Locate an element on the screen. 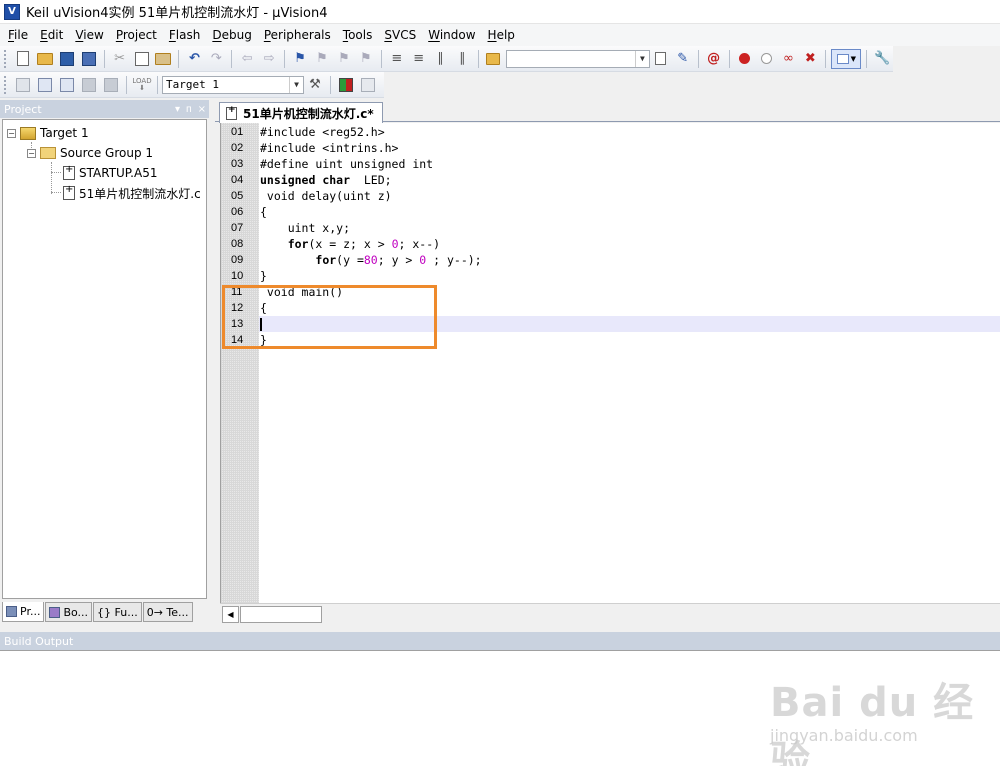 This screenshot has height=766, width=1000. new-file-icon is located at coordinates (23, 59).